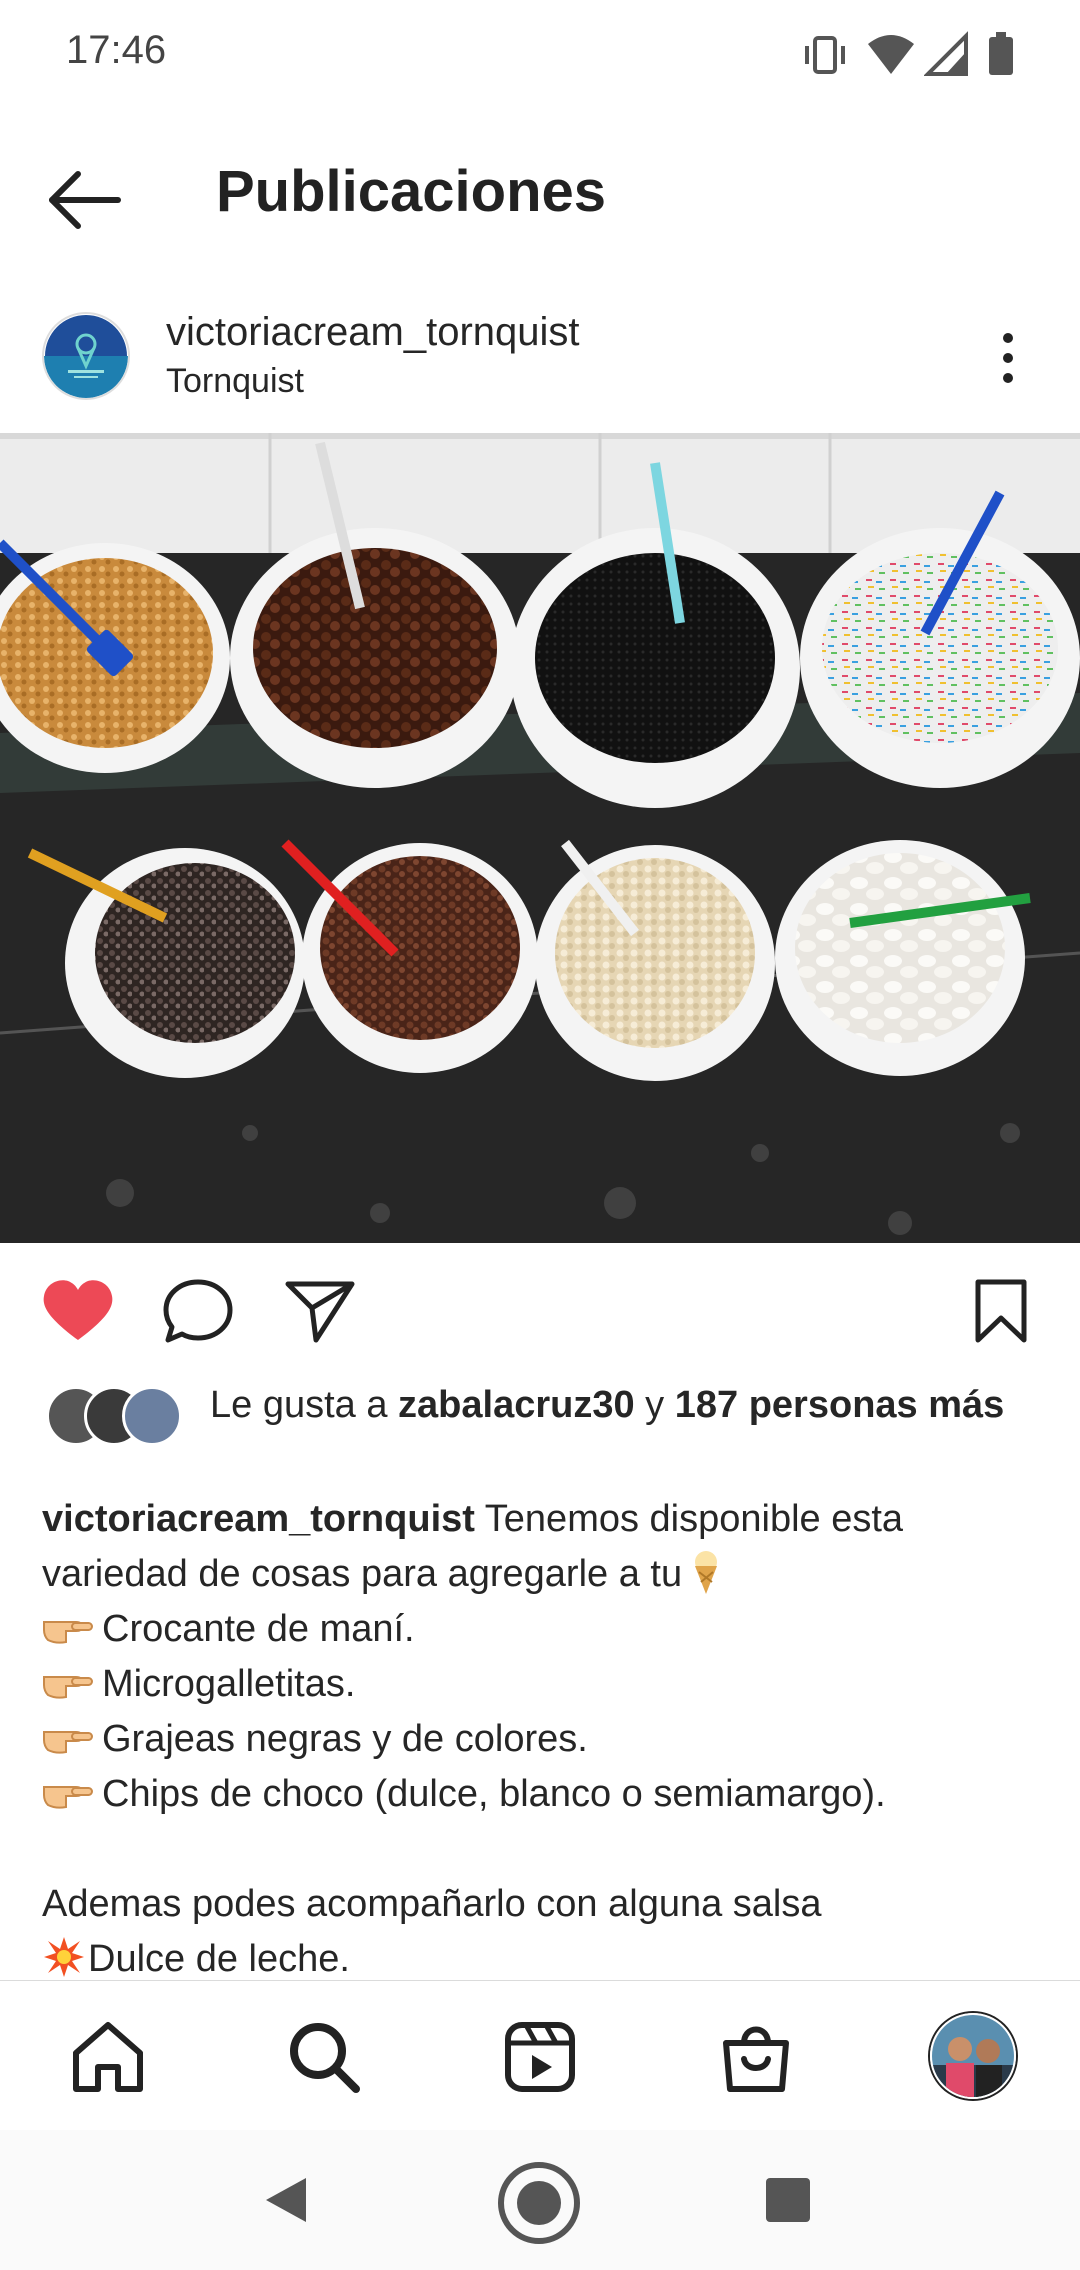  What do you see at coordinates (152, 1416) in the screenshot?
I see `liker-avatar` at bounding box center [152, 1416].